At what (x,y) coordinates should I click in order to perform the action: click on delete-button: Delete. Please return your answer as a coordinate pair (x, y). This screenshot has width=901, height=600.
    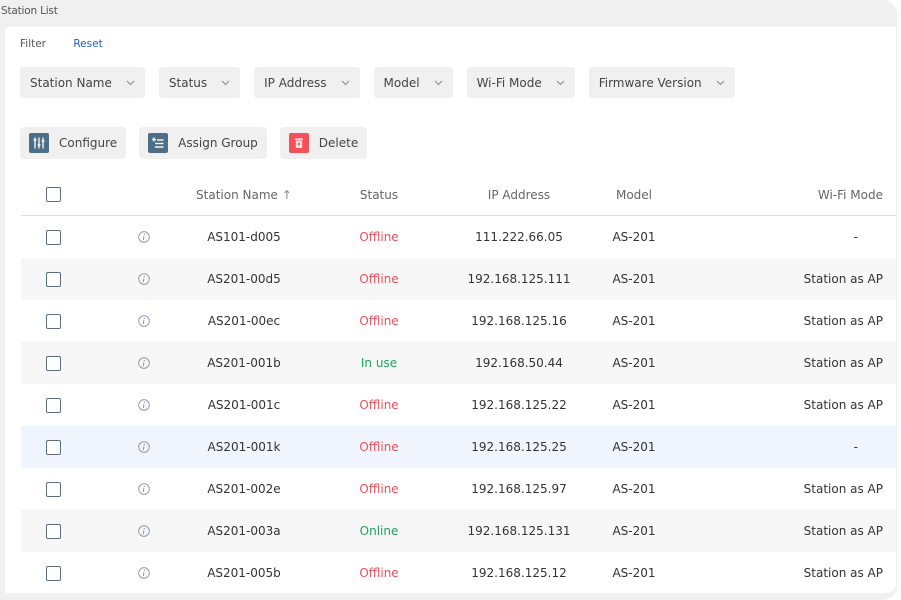
    Looking at the image, I should click on (323, 143).